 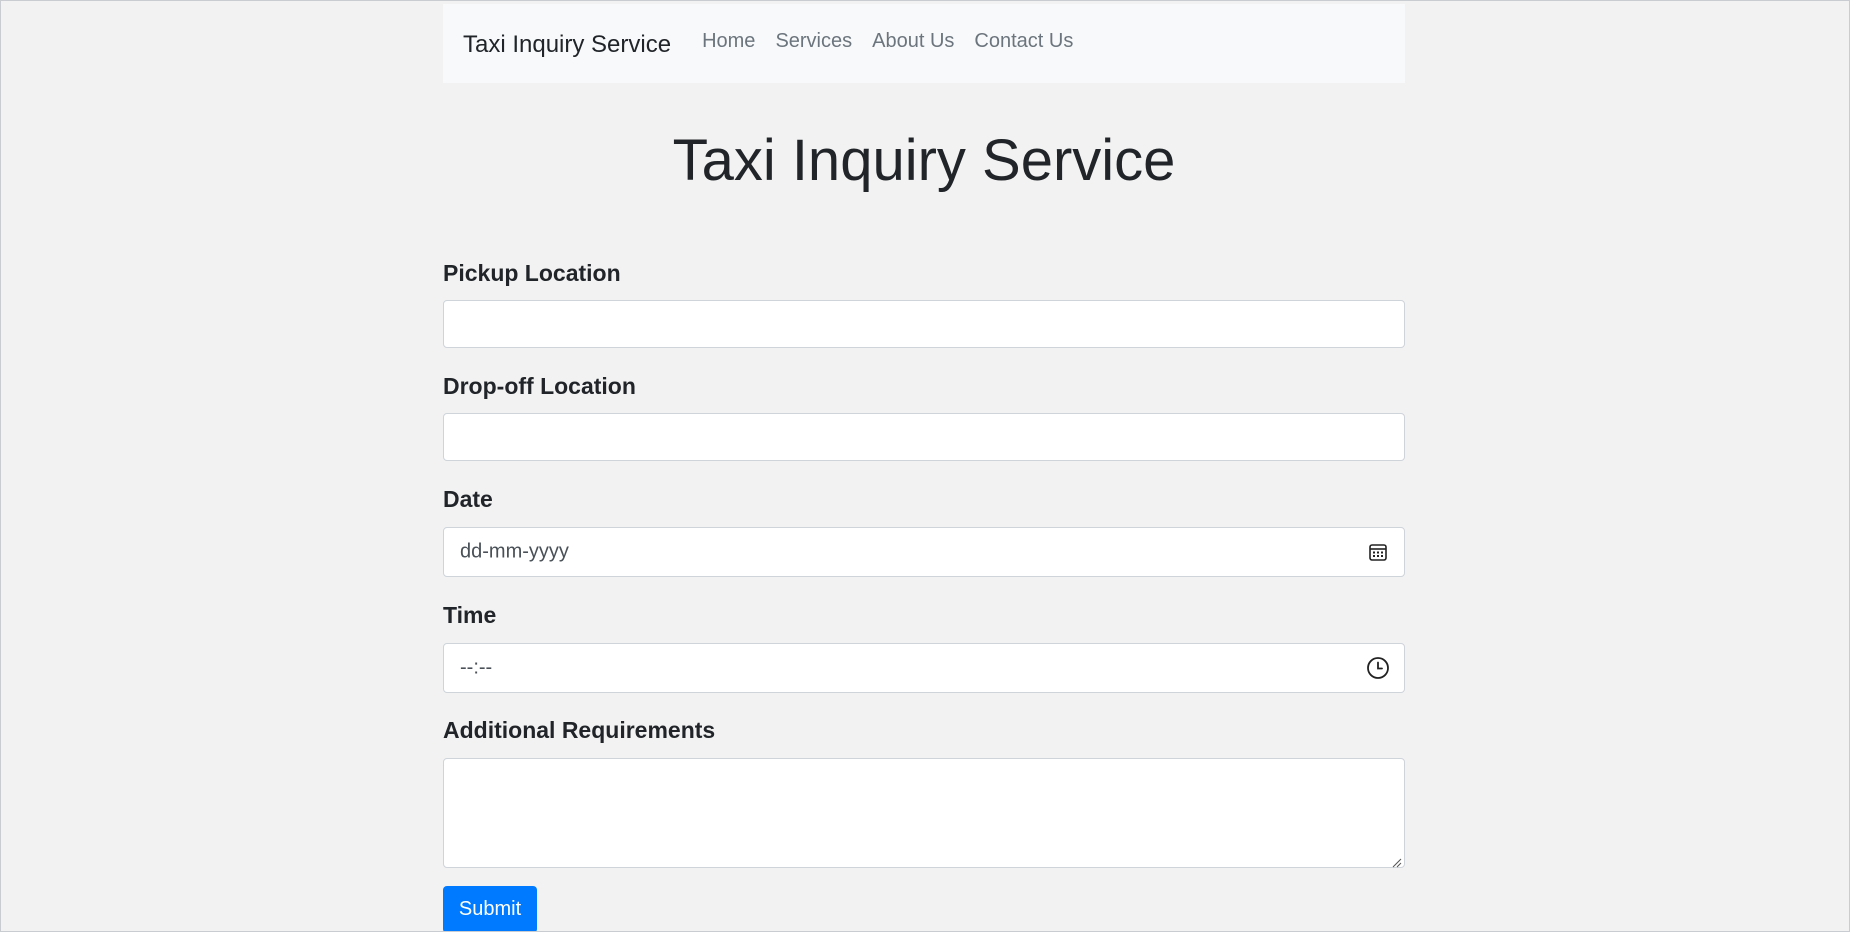 I want to click on date-label: Date, so click(x=468, y=499).